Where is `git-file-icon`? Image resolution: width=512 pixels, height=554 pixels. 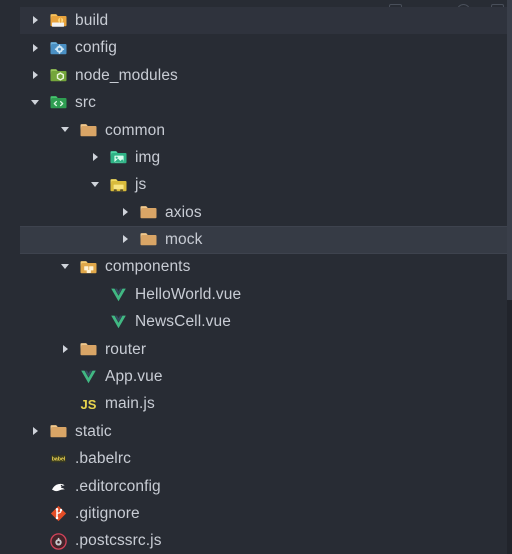
git-file-icon is located at coordinates (58, 513).